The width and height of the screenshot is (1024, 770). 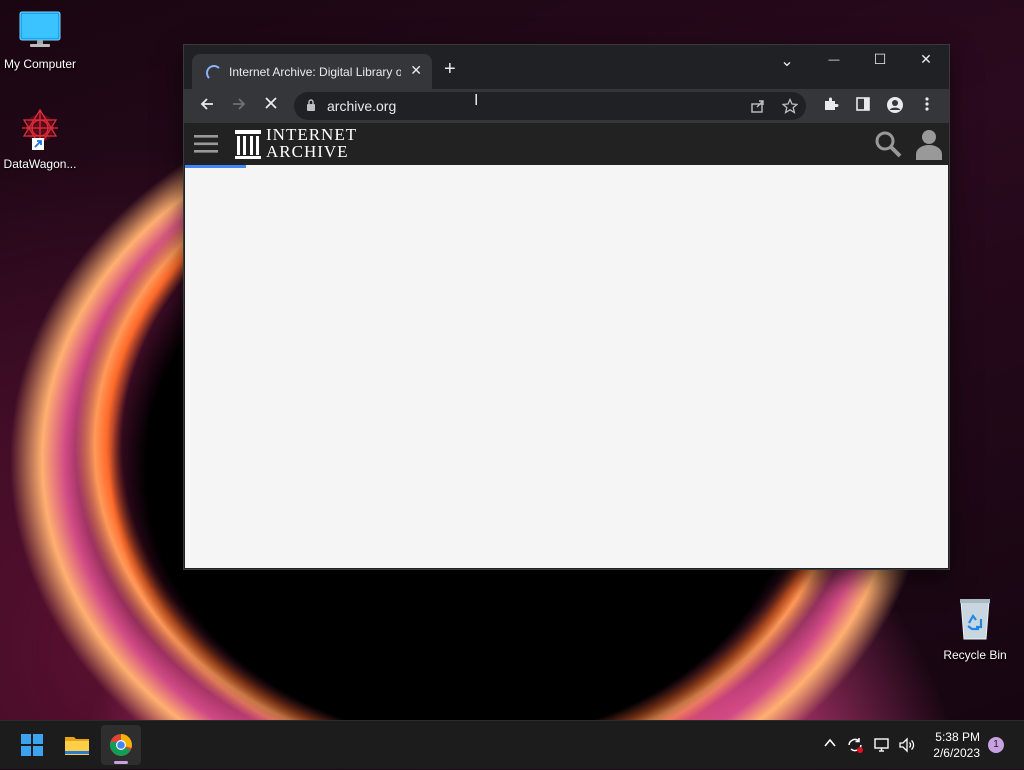 What do you see at coordinates (566, 144) in the screenshot?
I see `site-header: INTERNET ARCHIVE` at bounding box center [566, 144].